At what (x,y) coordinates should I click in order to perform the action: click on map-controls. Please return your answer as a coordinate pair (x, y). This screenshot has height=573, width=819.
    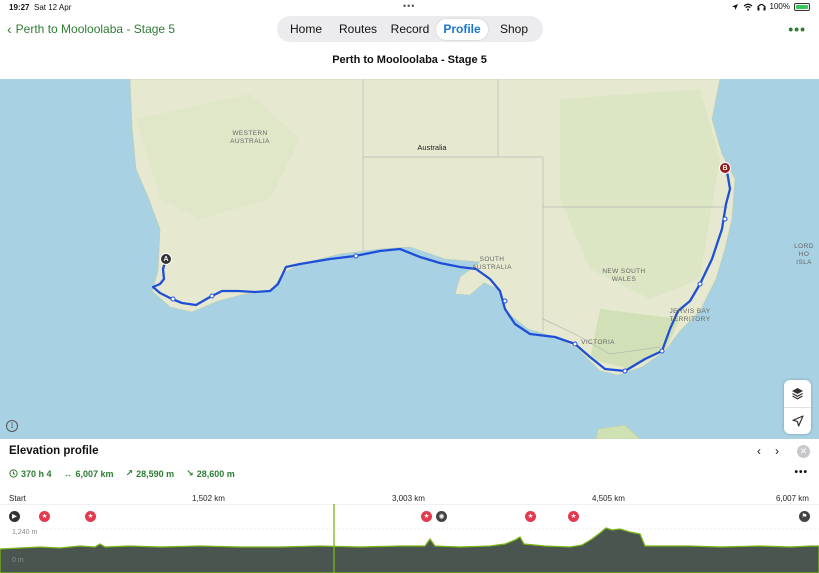
    Looking at the image, I should click on (797, 407).